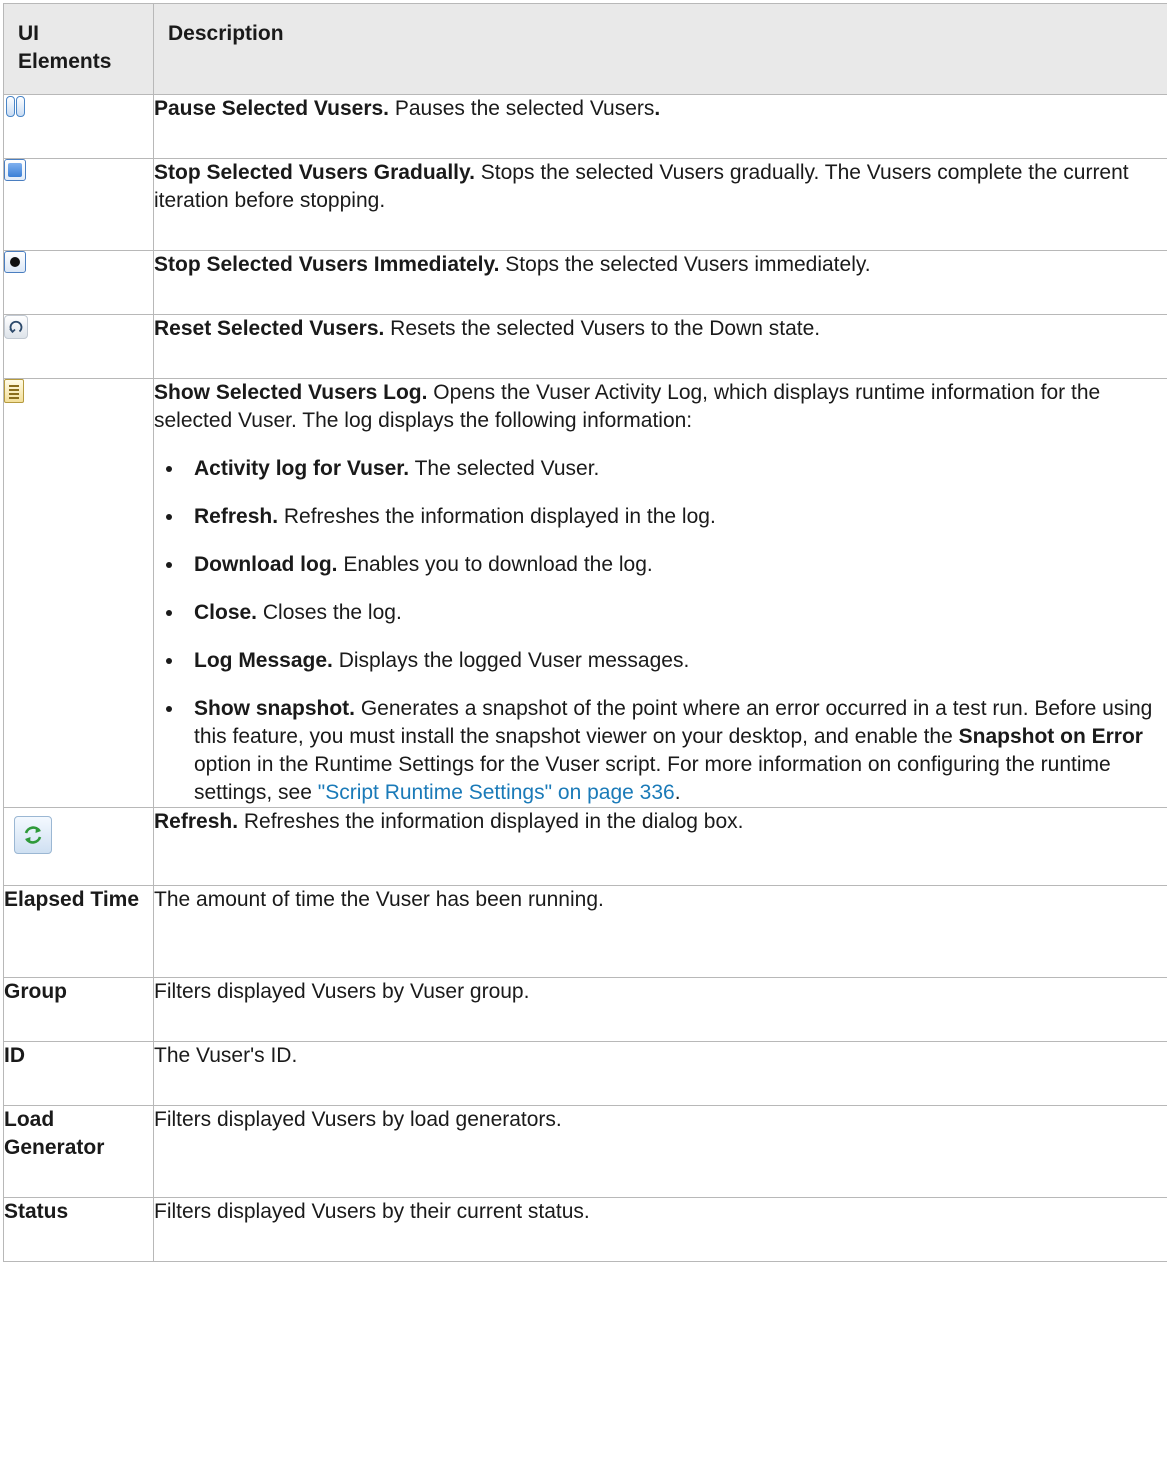 The height and width of the screenshot is (1460, 1167). I want to click on item-text: Displays the logged Vuser messages., so click(511, 660).